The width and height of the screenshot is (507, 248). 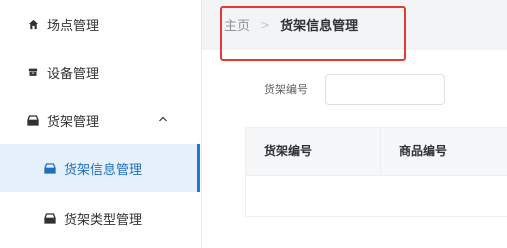 What do you see at coordinates (163, 119) in the screenshot?
I see `chevron-up-icon` at bounding box center [163, 119].